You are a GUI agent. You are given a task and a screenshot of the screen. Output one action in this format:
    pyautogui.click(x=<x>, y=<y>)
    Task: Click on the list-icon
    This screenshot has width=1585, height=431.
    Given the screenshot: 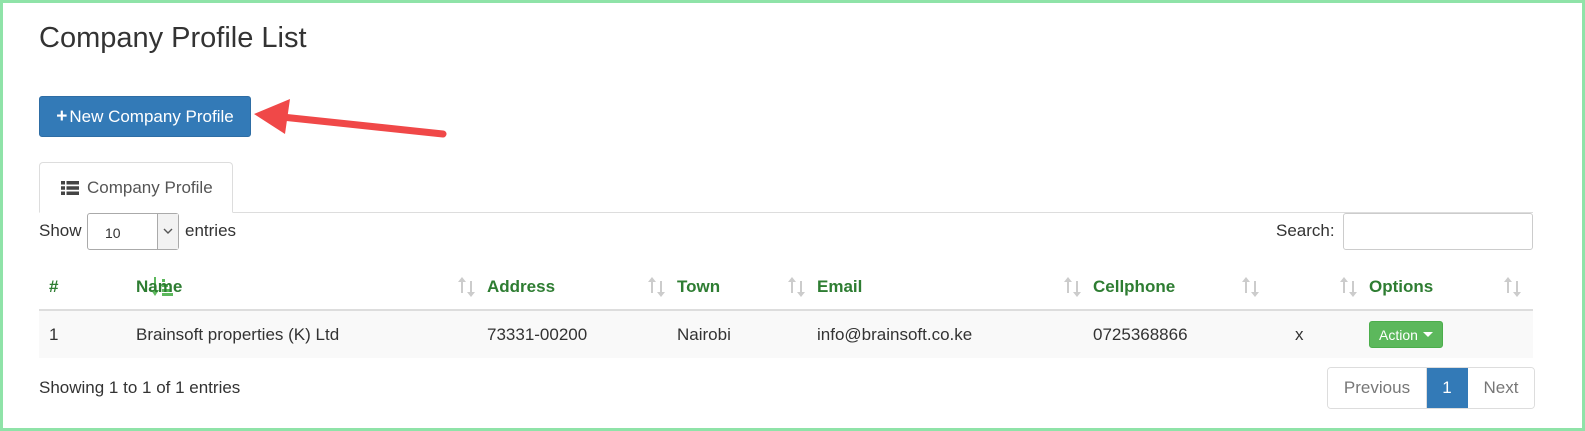 What is the action you would take?
    pyautogui.click(x=70, y=187)
    